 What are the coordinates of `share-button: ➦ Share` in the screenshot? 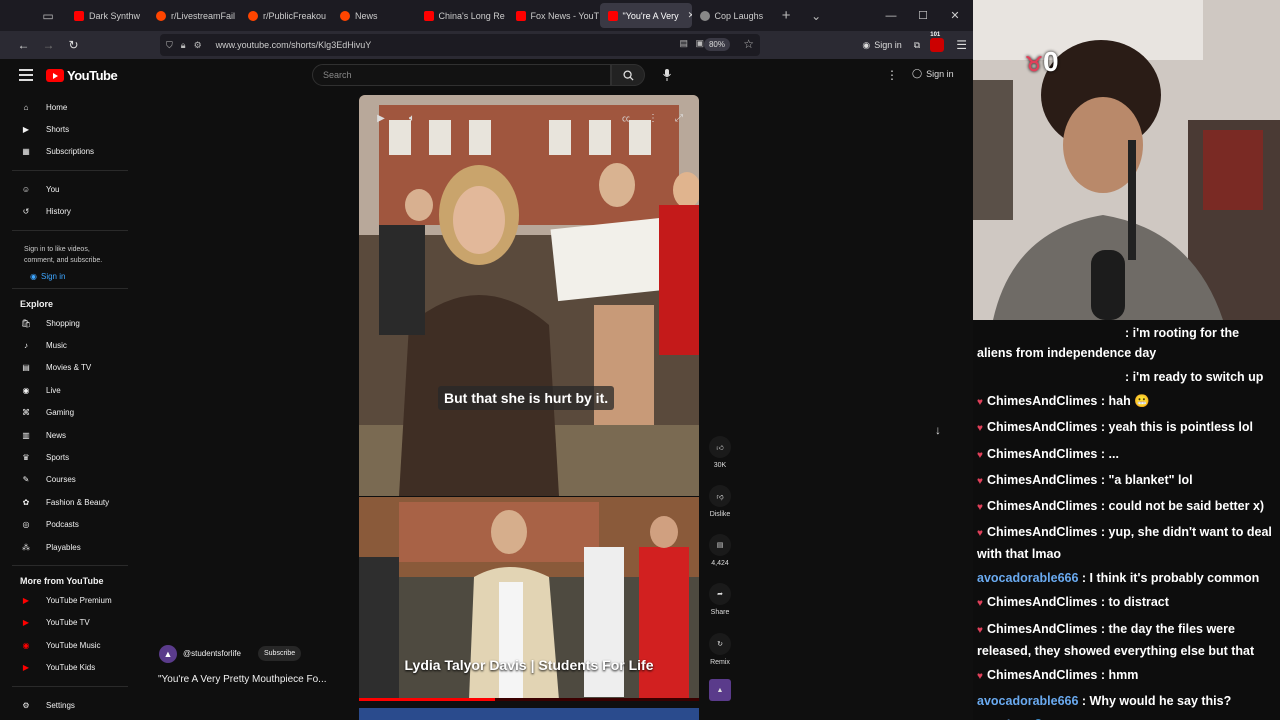 It's located at (720, 599).